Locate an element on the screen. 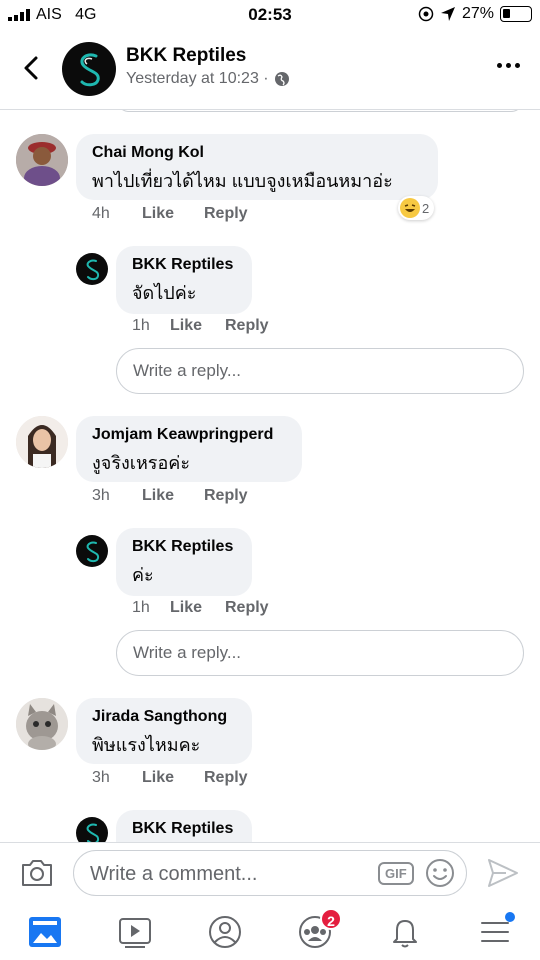 This screenshot has width=540, height=960. watch-icon is located at coordinates (135, 932).